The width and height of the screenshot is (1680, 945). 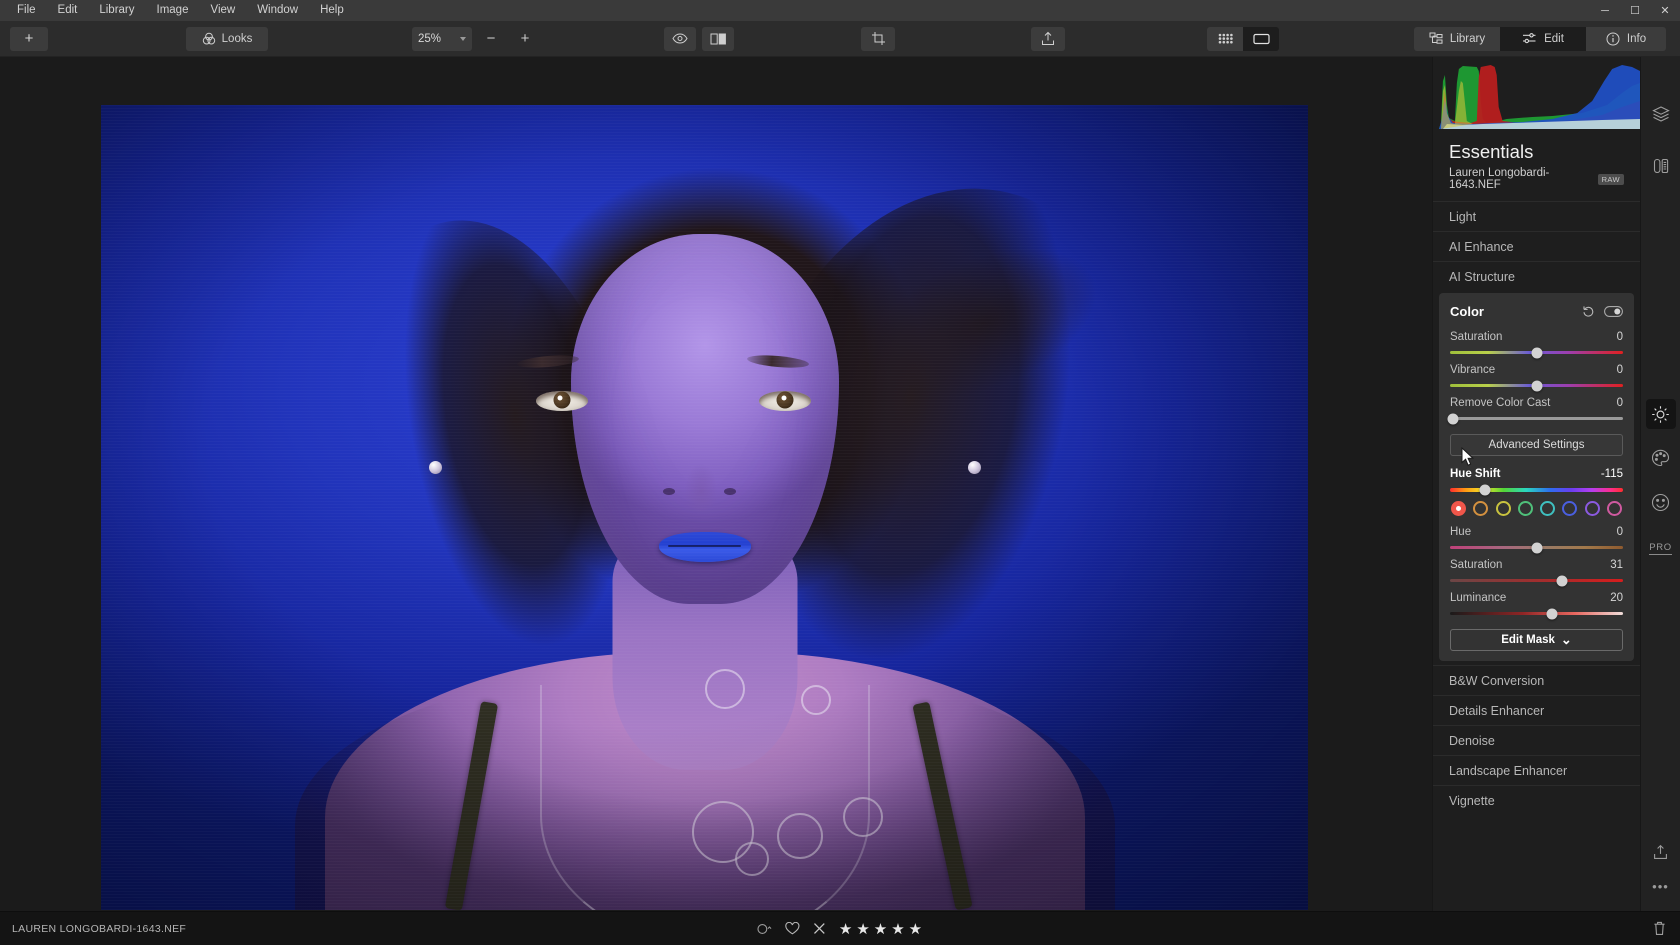 I want to click on section-label-denoise: Denoise, so click(x=1472, y=740).